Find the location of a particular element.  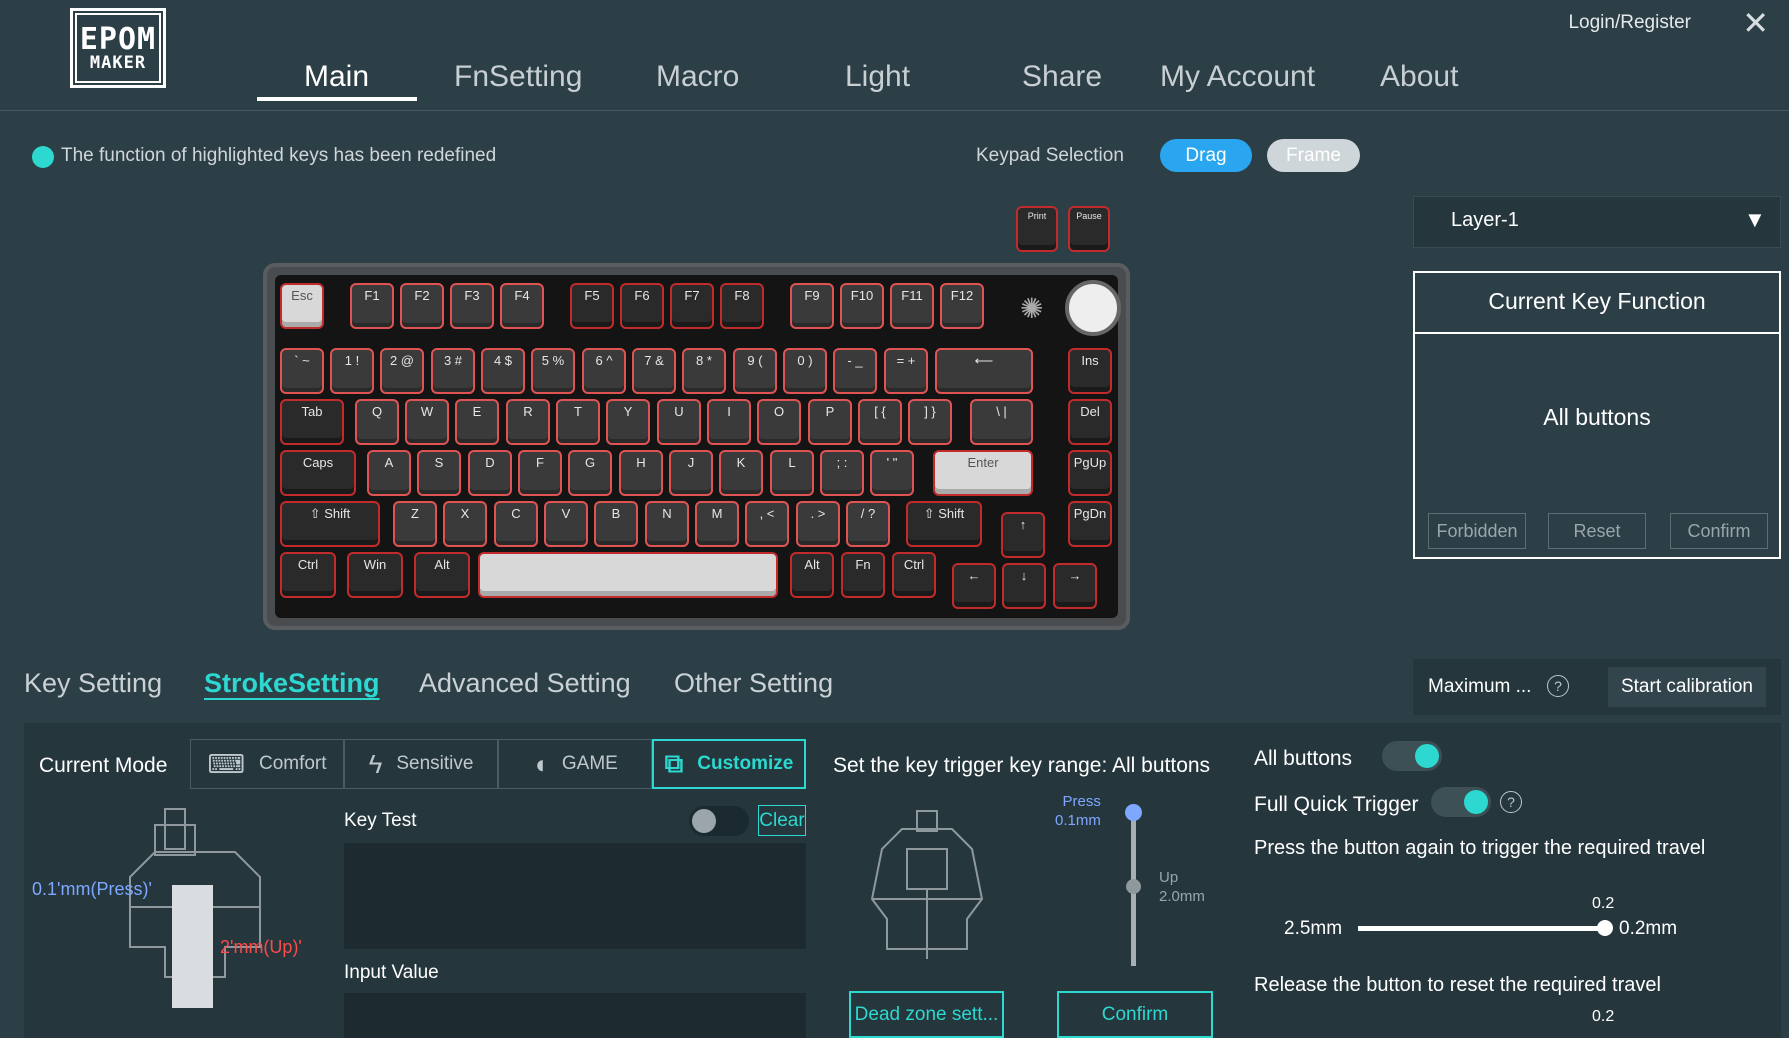

key-caps-row-4: G is located at coordinates (590, 473).